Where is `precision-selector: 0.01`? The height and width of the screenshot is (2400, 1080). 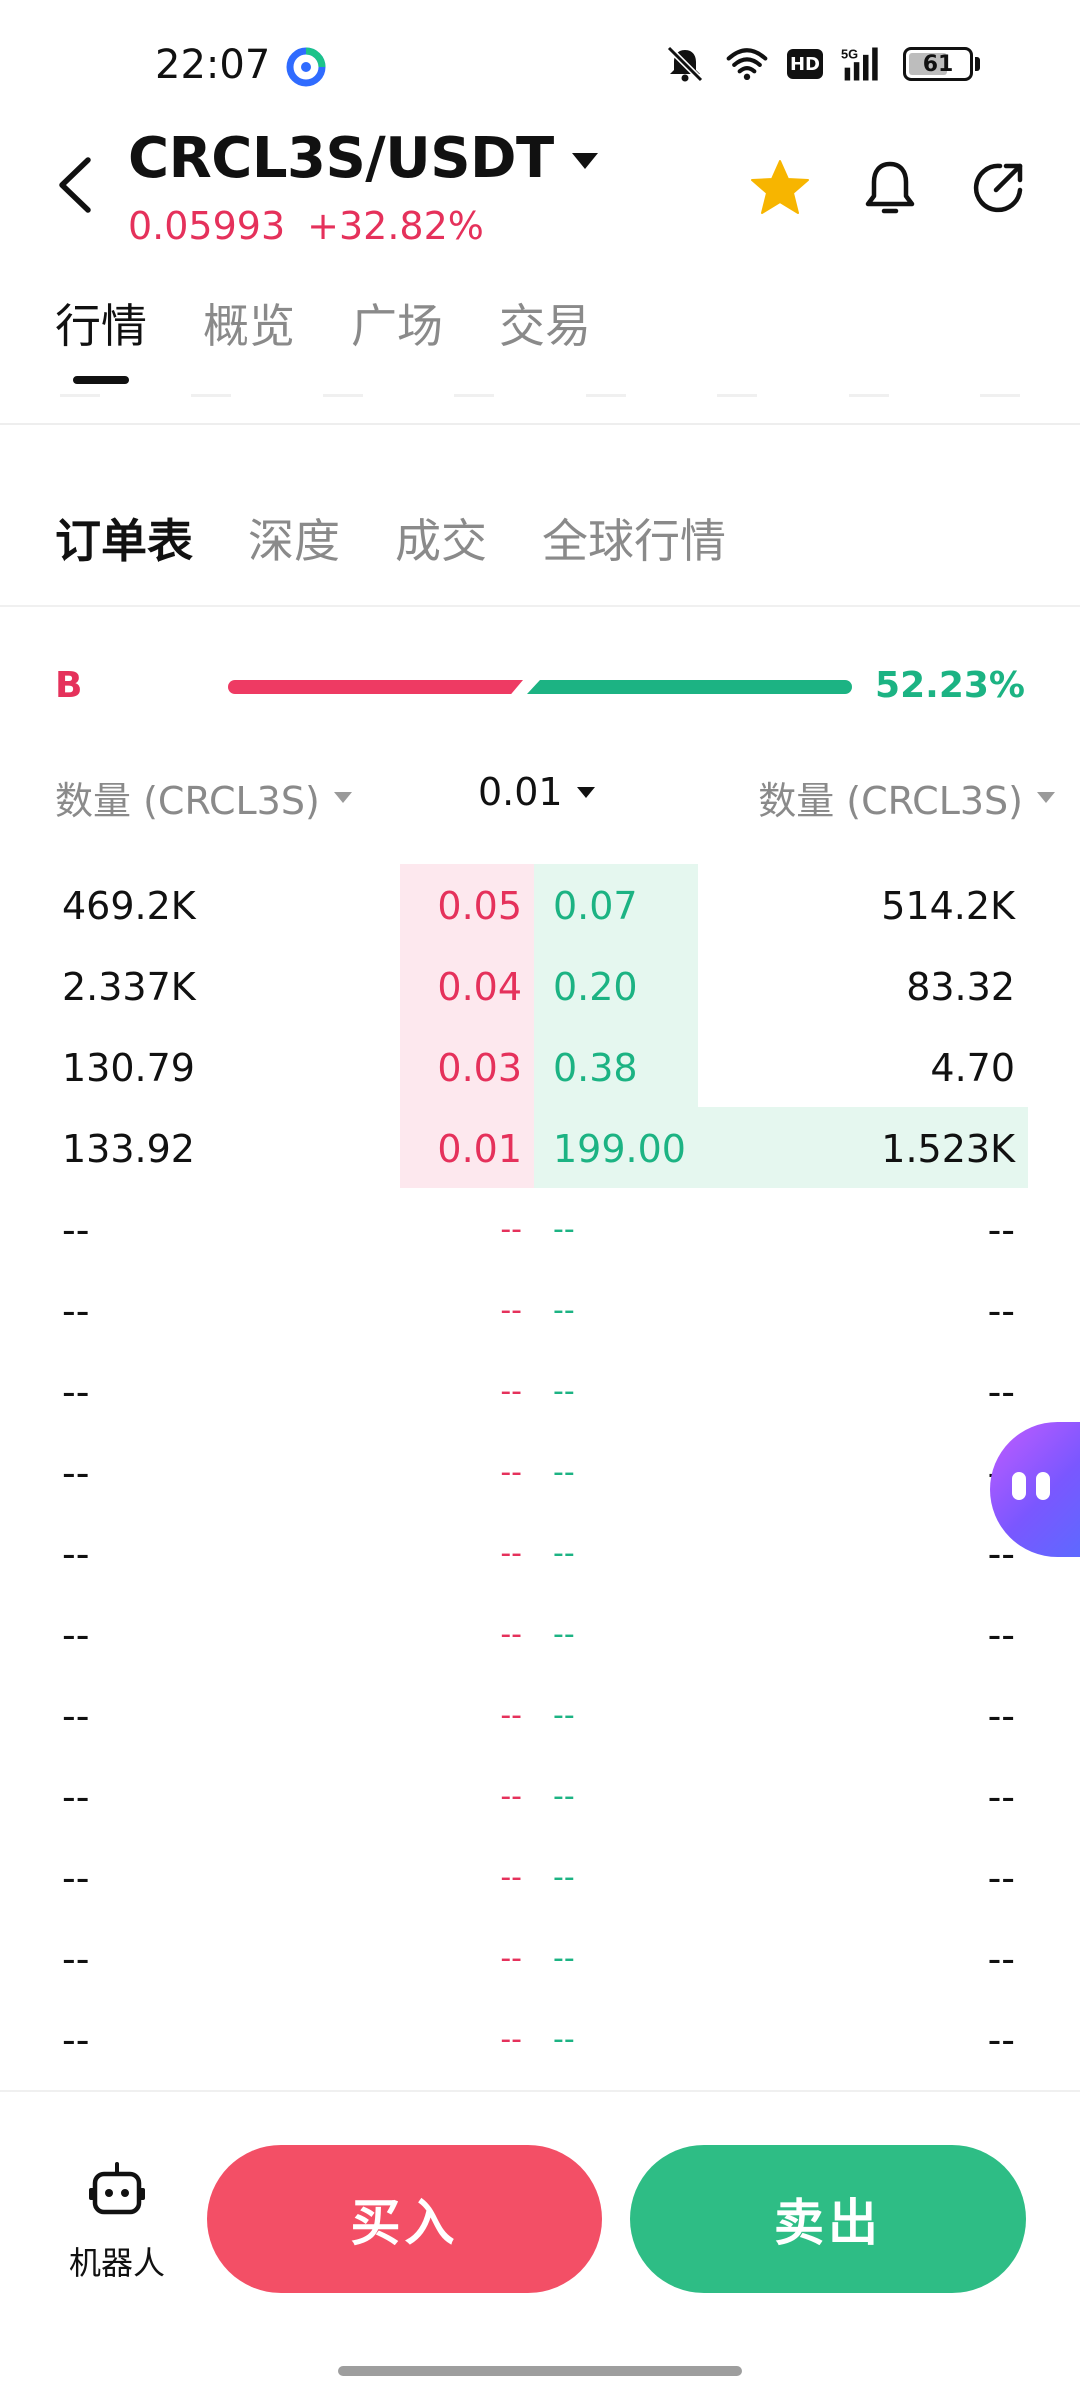
precision-selector: 0.01 is located at coordinates (536, 792).